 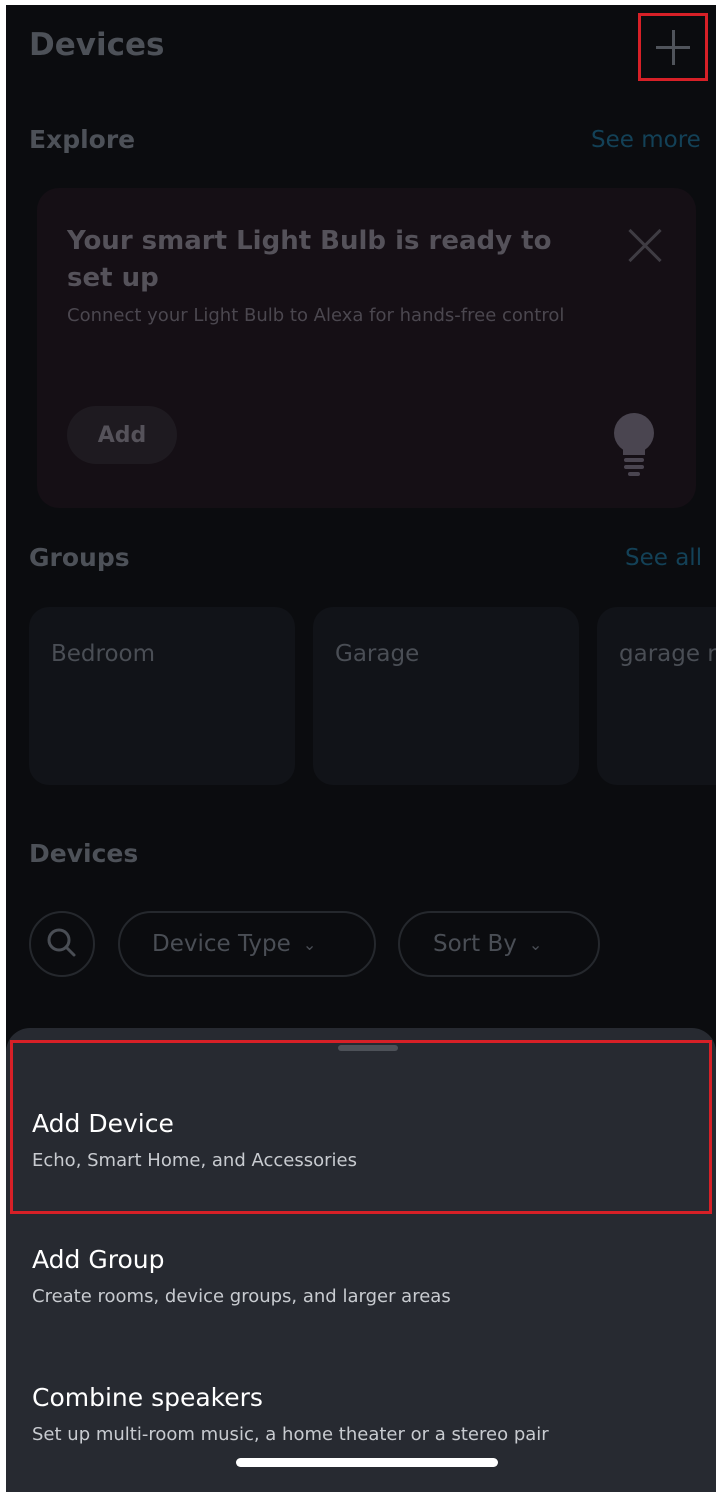 What do you see at coordinates (79, 557) in the screenshot?
I see `groups-heading: Groups` at bounding box center [79, 557].